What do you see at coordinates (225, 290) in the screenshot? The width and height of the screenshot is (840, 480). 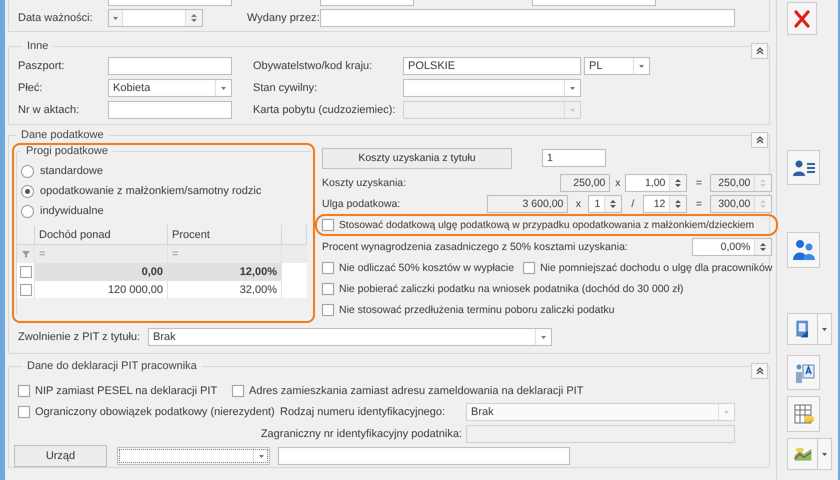 I see `table-cell: 32,00%` at bounding box center [225, 290].